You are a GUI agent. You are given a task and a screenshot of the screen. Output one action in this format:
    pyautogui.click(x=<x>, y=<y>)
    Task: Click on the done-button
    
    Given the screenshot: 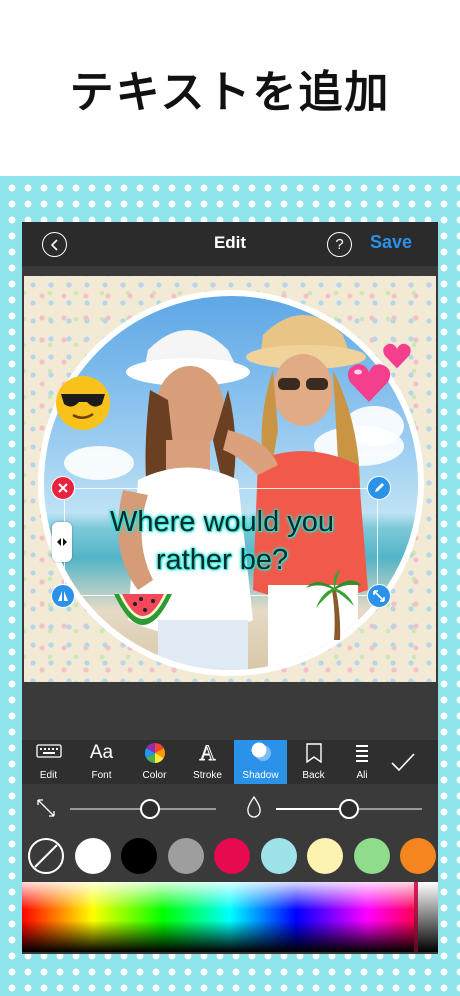 What is the action you would take?
    pyautogui.click(x=404, y=762)
    